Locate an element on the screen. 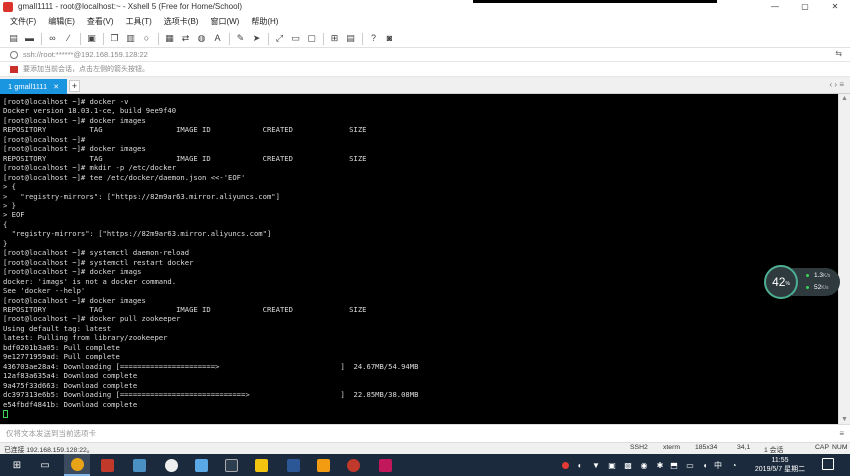 The width and height of the screenshot is (850, 476). lock-icon: ▢ is located at coordinates (311, 38).